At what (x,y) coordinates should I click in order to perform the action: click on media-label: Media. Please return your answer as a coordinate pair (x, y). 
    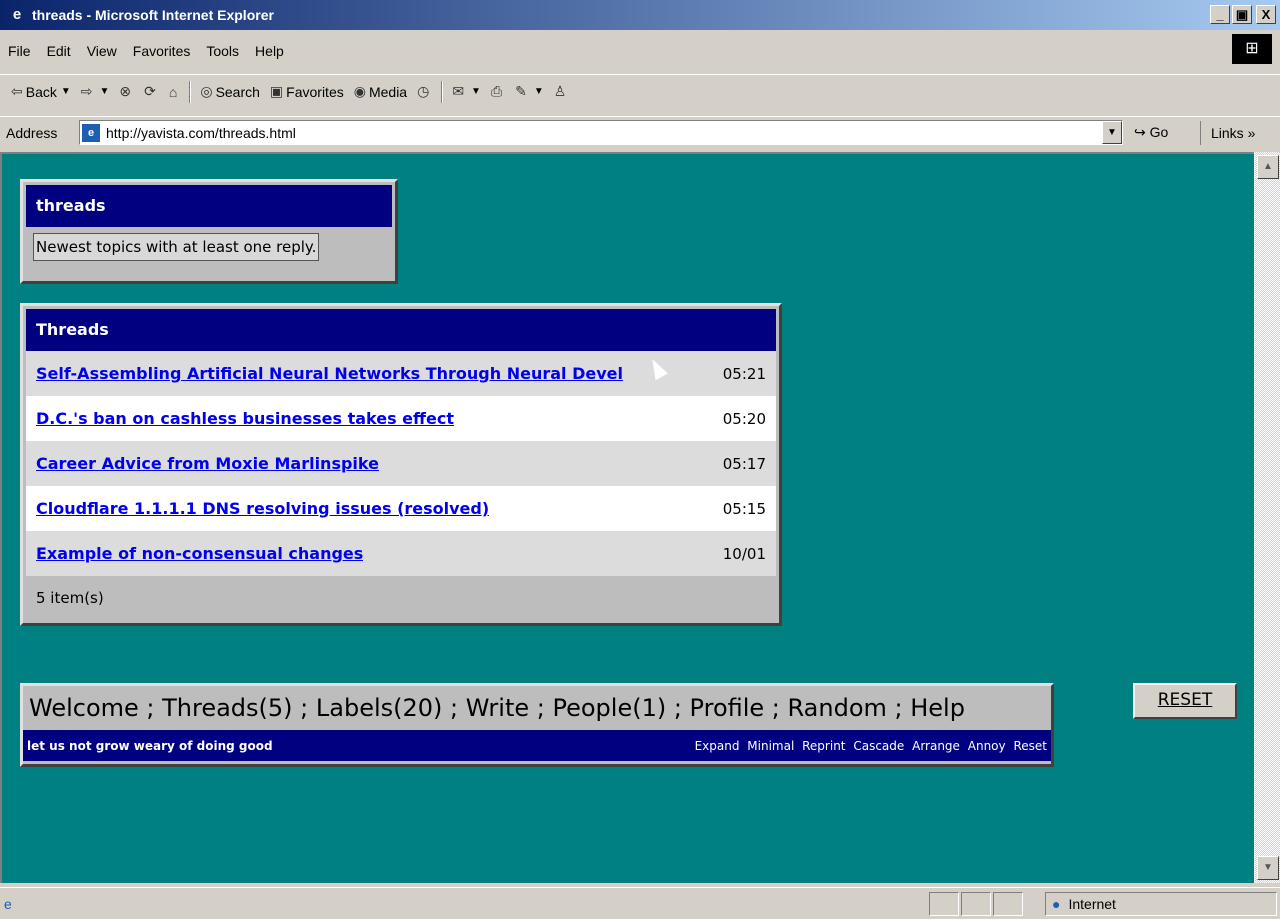
    Looking at the image, I should click on (388, 91).